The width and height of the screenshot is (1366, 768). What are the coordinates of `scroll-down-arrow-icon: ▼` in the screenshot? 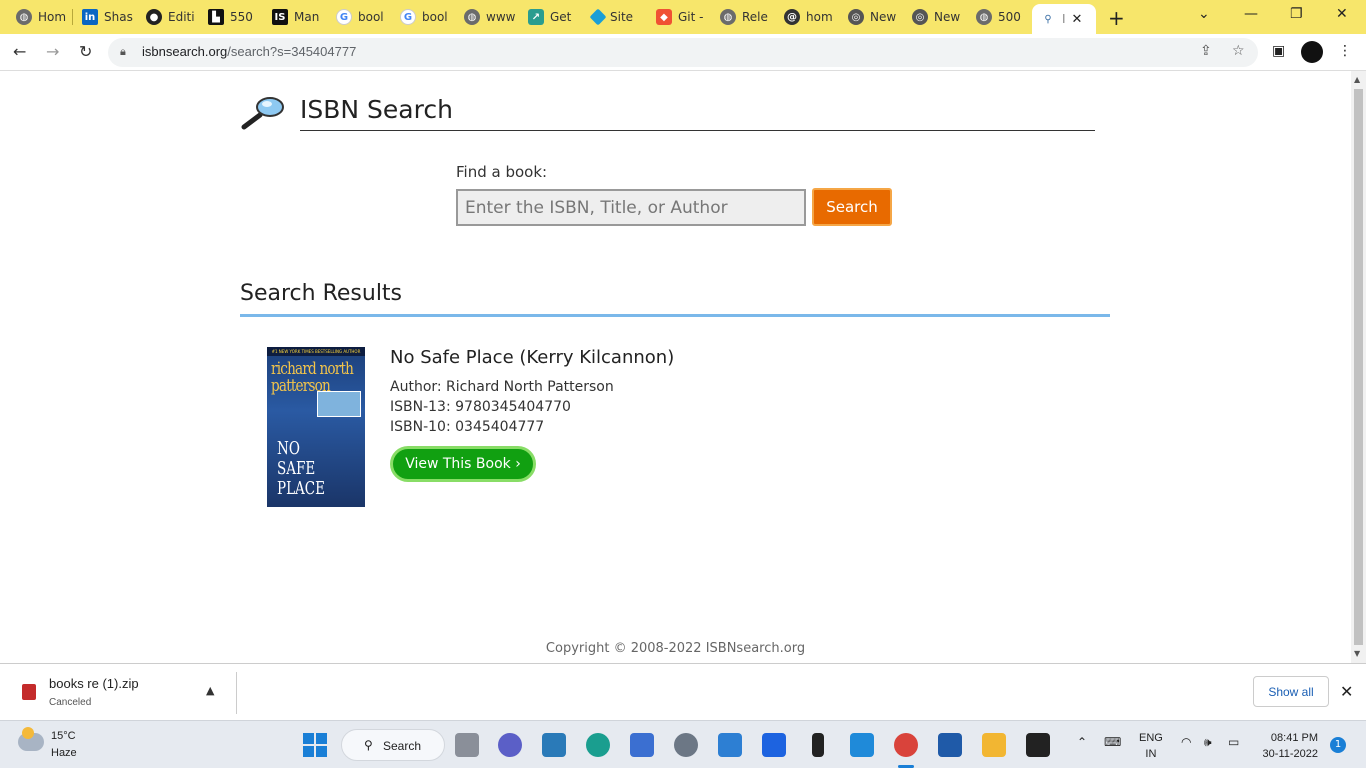 It's located at (1357, 653).